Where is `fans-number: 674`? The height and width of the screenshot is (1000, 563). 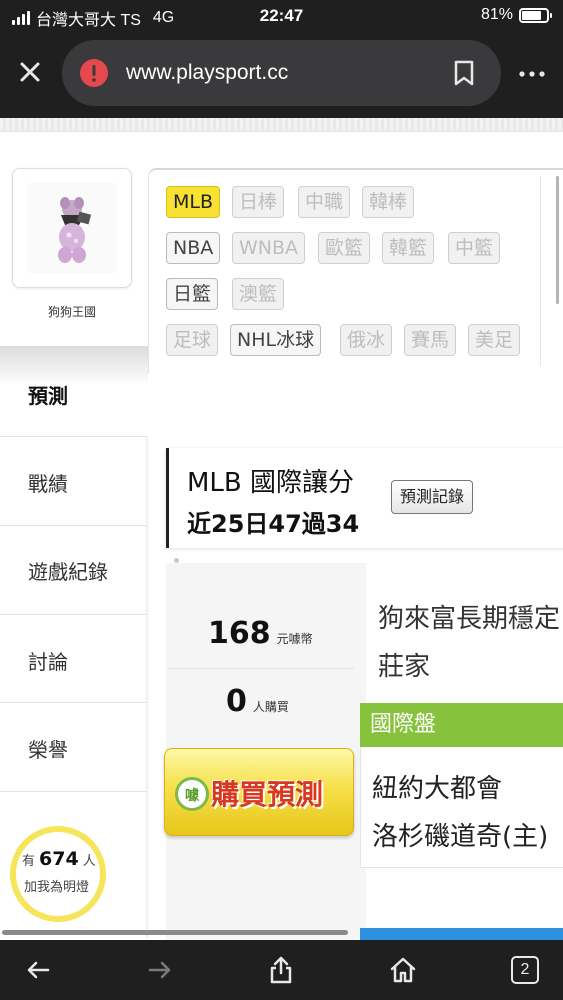
fans-number: 674 is located at coordinates (59, 859).